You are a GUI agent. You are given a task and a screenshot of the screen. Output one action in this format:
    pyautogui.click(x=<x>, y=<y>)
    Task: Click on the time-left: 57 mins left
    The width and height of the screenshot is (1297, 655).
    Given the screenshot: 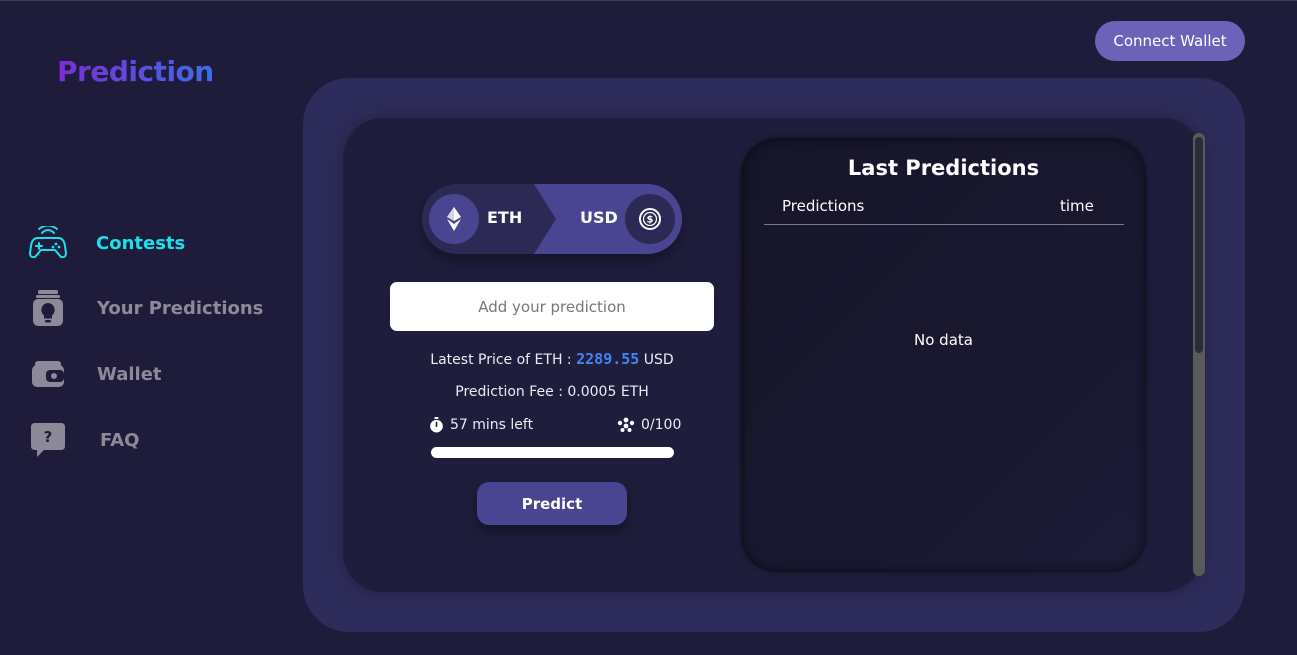 What is the action you would take?
    pyautogui.click(x=481, y=425)
    